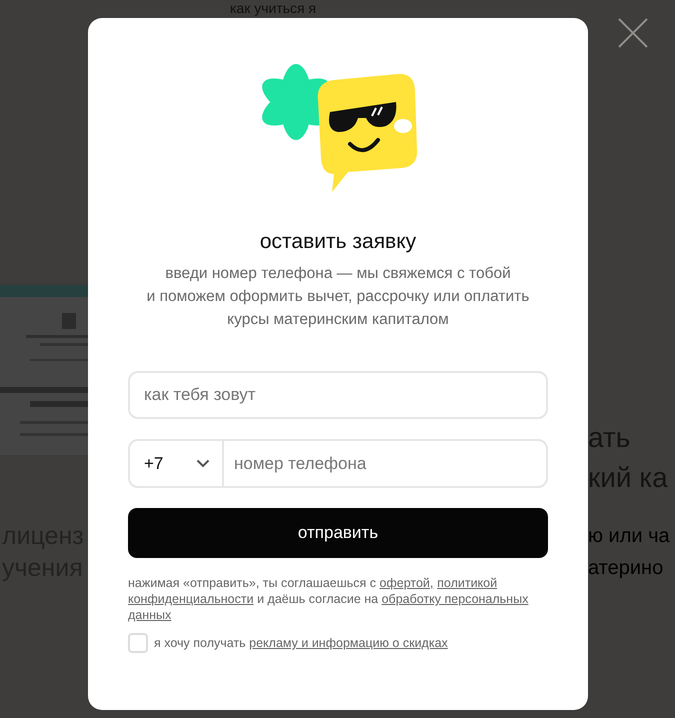 The height and width of the screenshot is (718, 675). Describe the element at coordinates (338, 533) in the screenshot. I see `submit-button: отправить` at that location.